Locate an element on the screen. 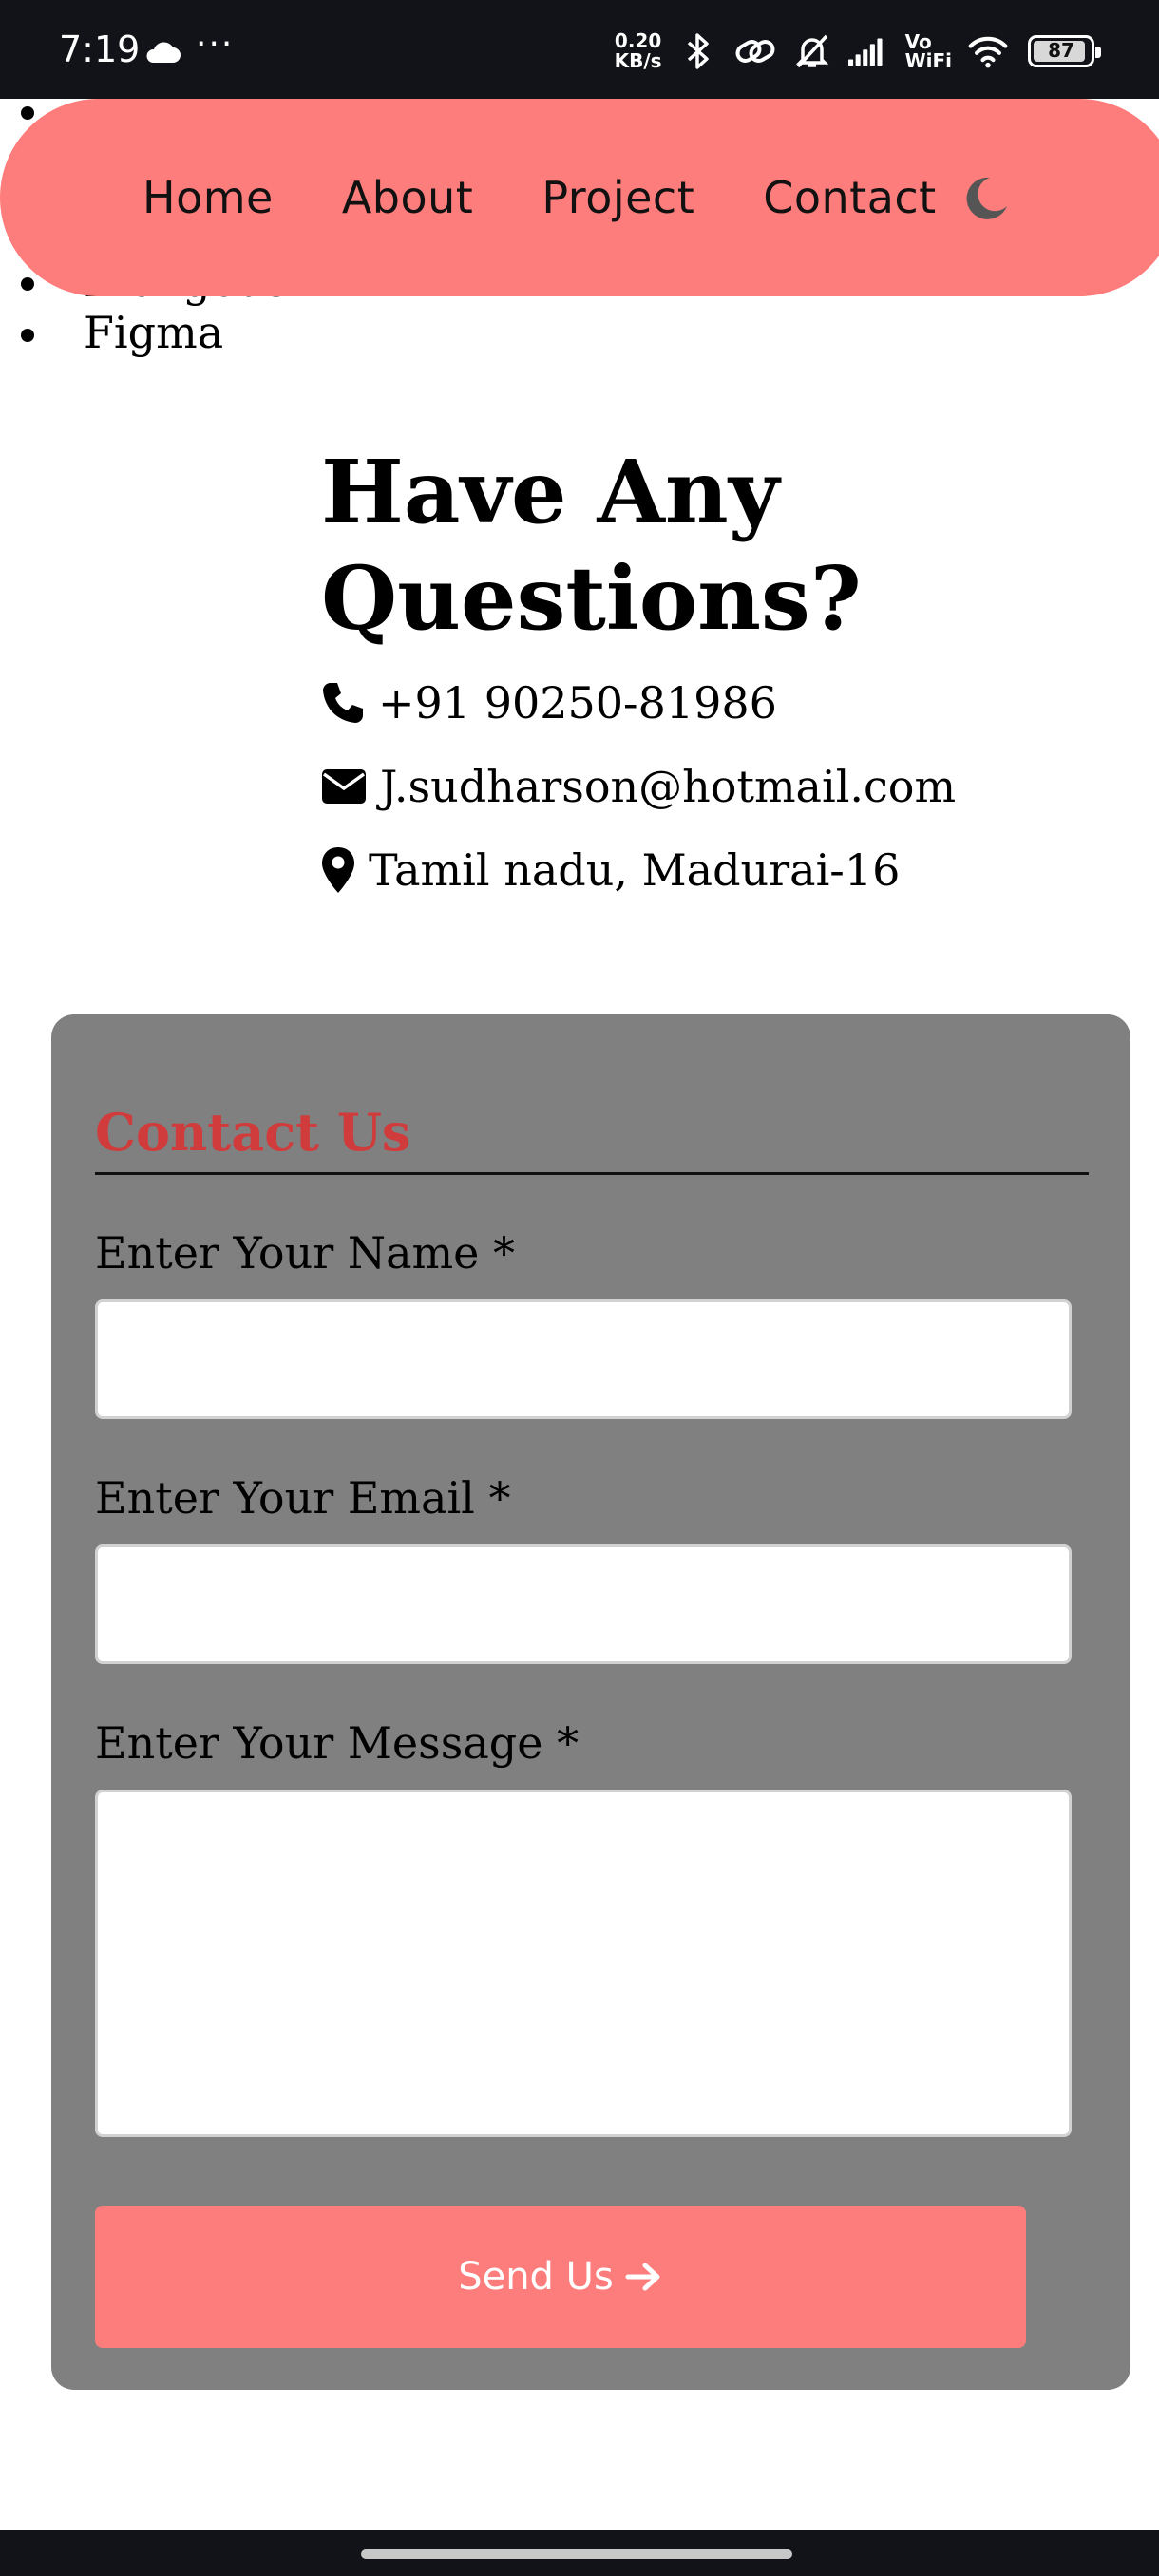  cloud-icon is located at coordinates (163, 52).